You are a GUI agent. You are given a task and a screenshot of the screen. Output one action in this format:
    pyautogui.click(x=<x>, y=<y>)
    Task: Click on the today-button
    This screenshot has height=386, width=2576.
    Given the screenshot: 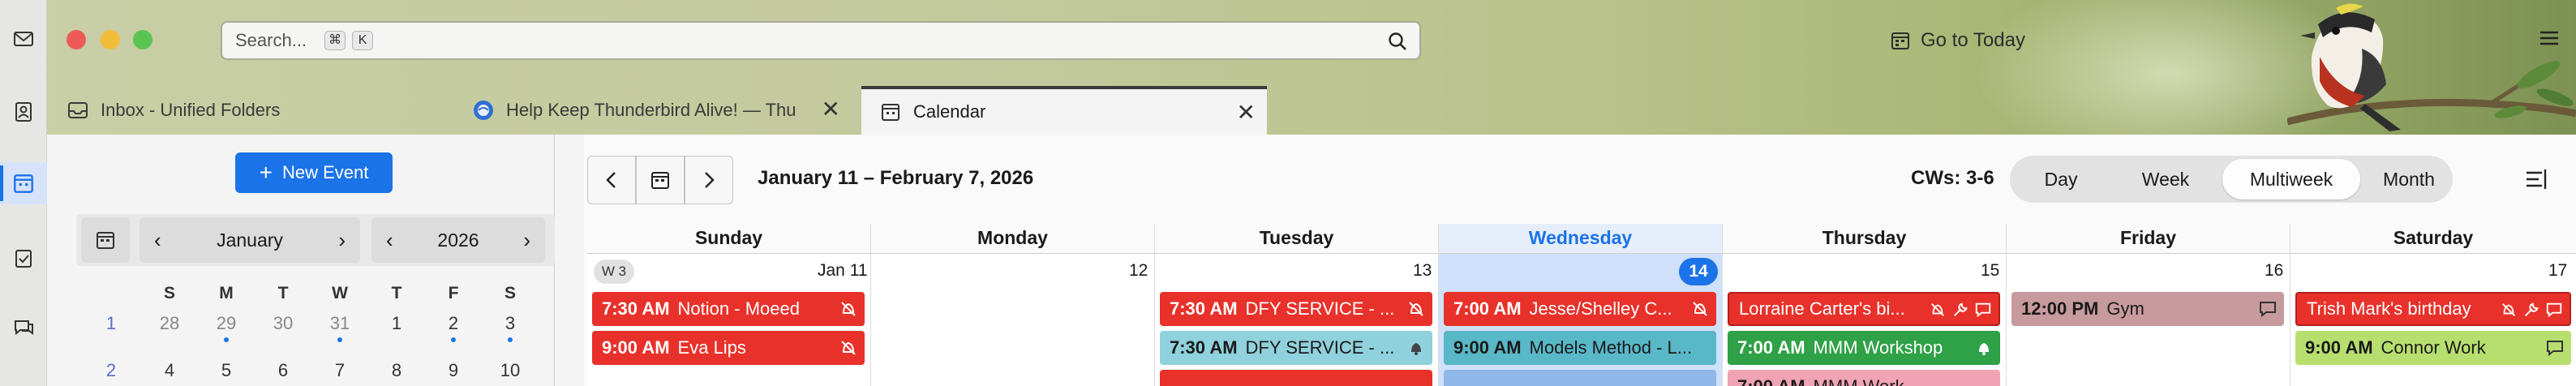 What is the action you would take?
    pyautogui.click(x=660, y=180)
    